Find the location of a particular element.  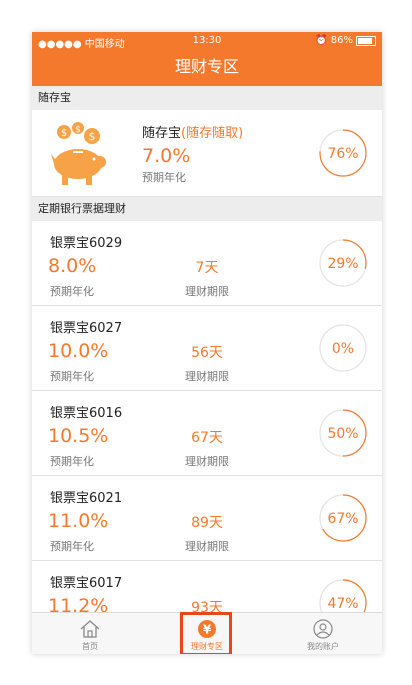

featured-name: 随存宝(随存随取) is located at coordinates (192, 131).